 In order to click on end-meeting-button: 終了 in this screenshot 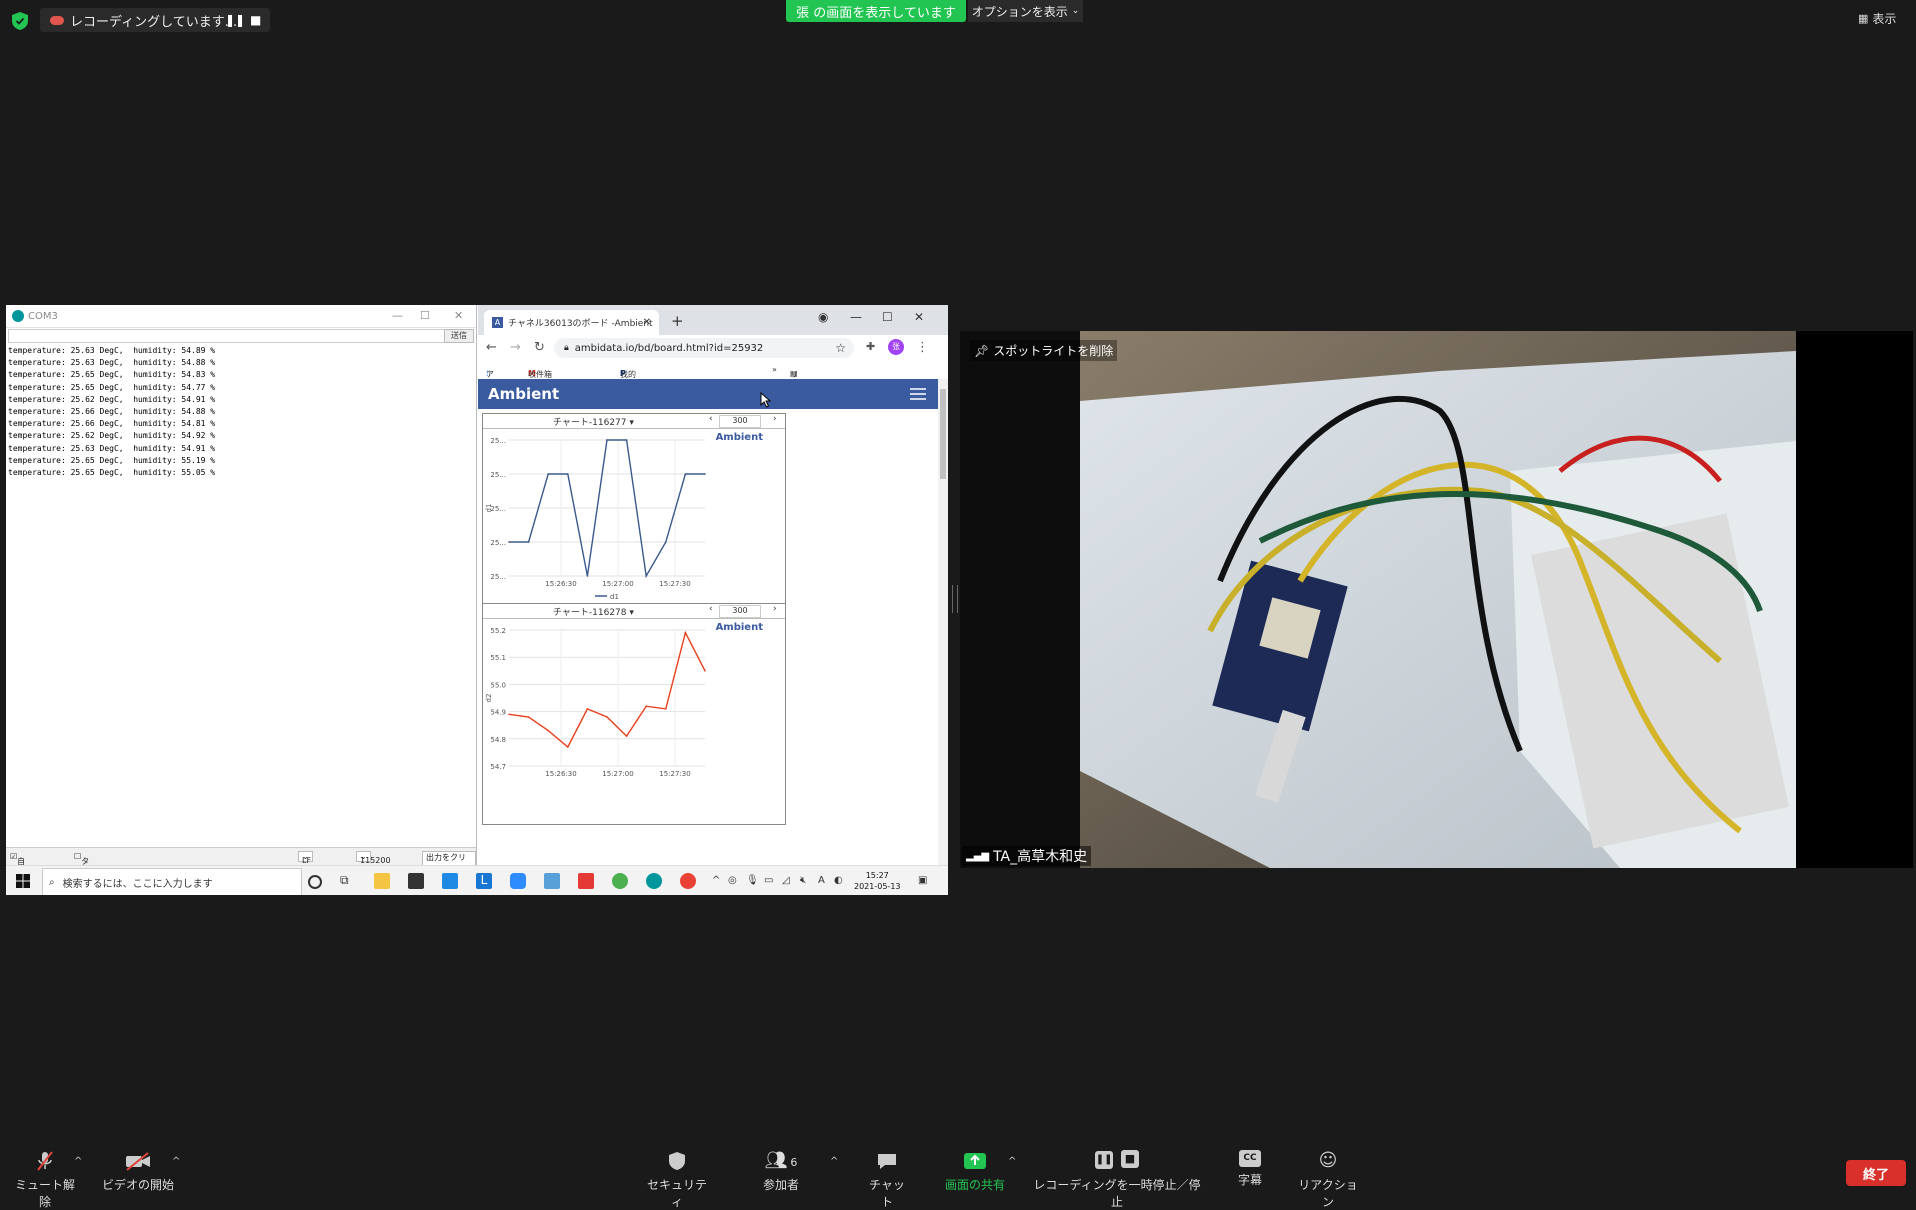, I will do `click(1876, 1173)`.